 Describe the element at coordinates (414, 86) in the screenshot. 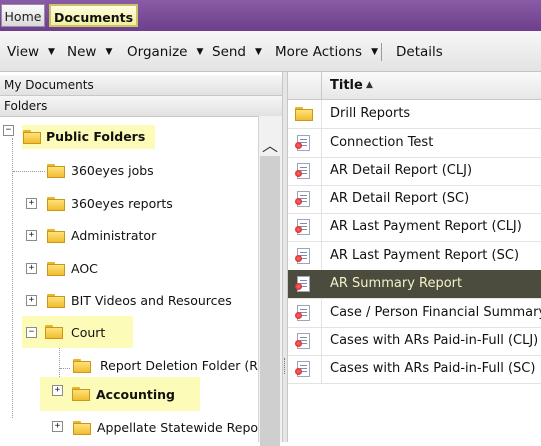

I see `list-header: Title ▲` at that location.